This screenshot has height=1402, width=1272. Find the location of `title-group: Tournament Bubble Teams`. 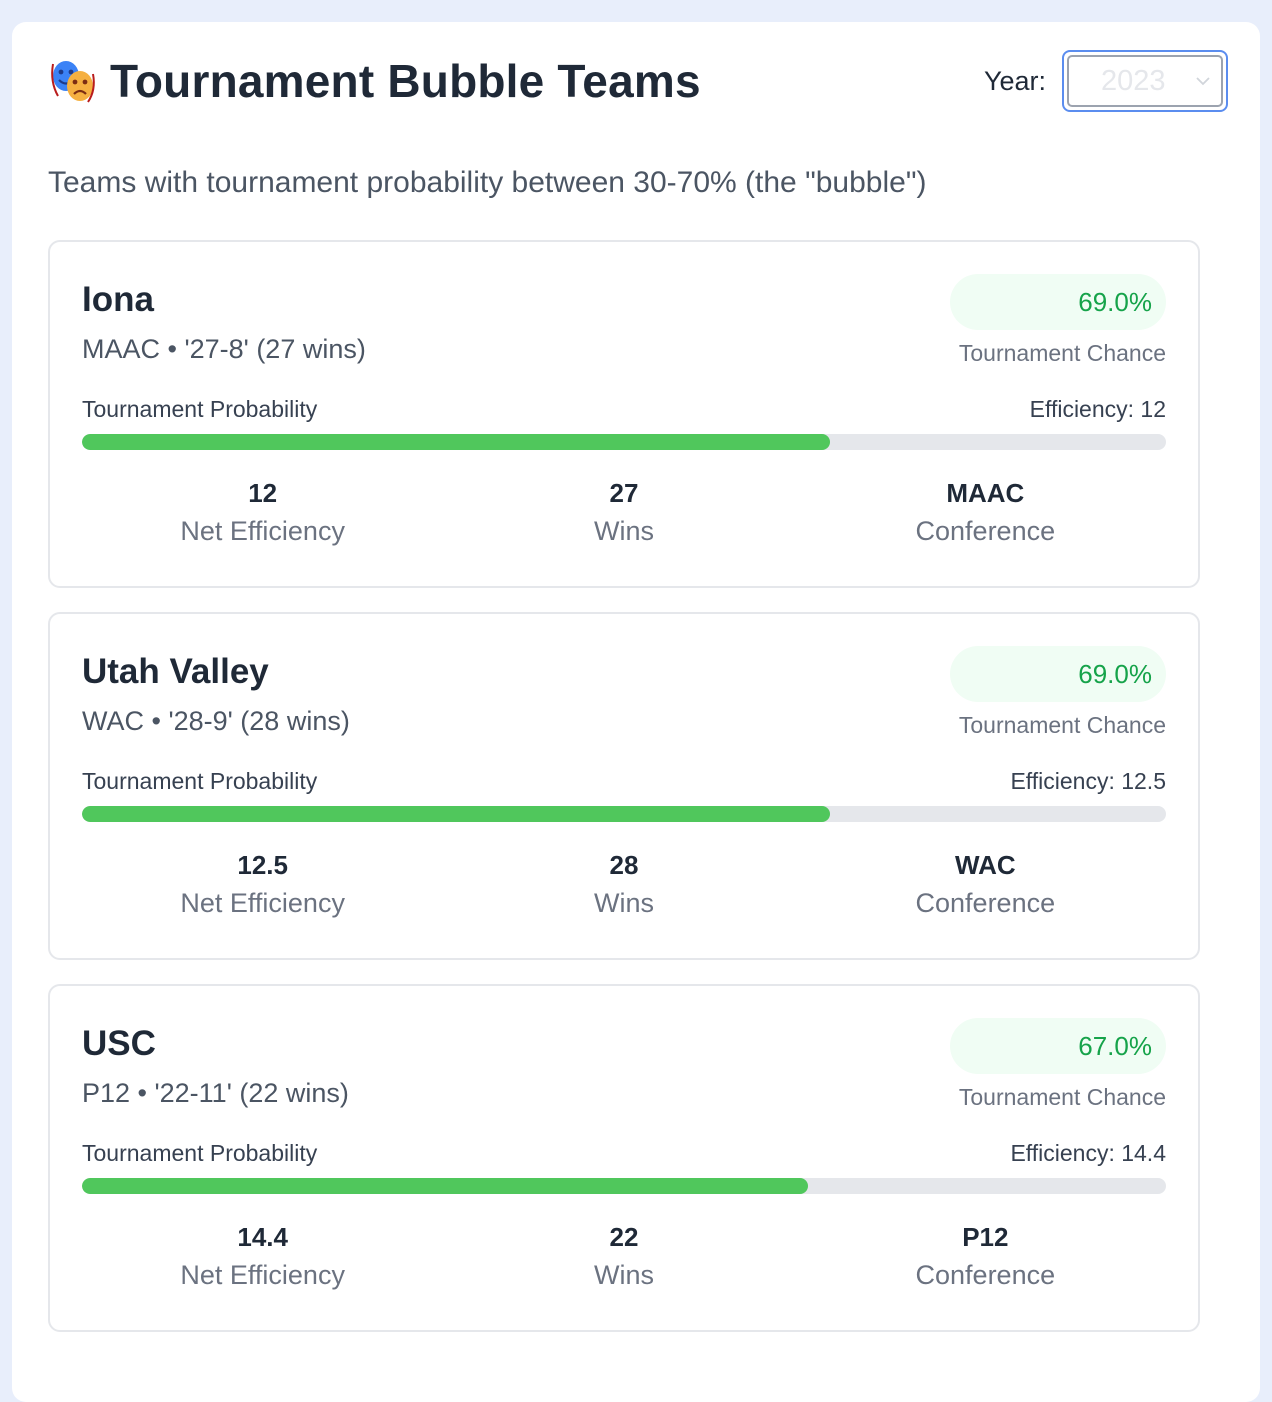

title-group: Tournament Bubble Teams is located at coordinates (374, 81).